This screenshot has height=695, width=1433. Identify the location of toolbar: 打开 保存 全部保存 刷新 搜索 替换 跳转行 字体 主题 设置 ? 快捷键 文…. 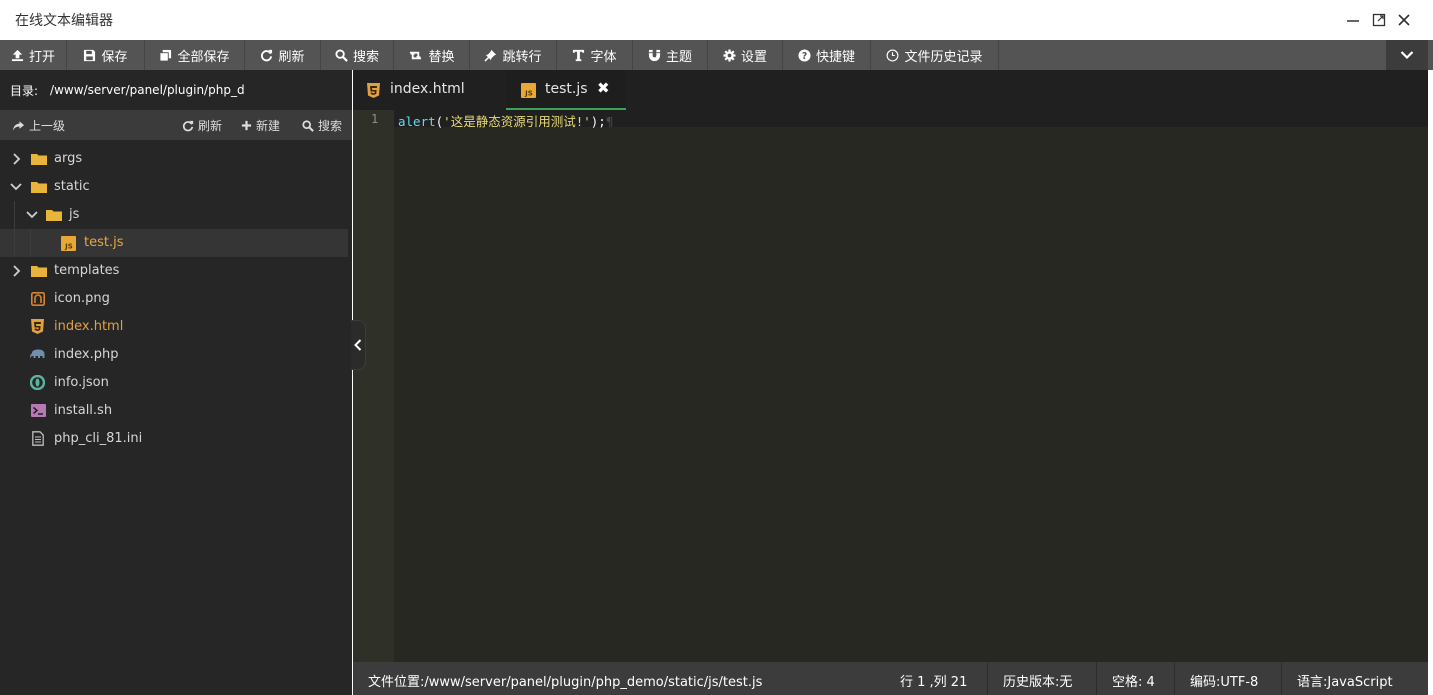
(716, 55).